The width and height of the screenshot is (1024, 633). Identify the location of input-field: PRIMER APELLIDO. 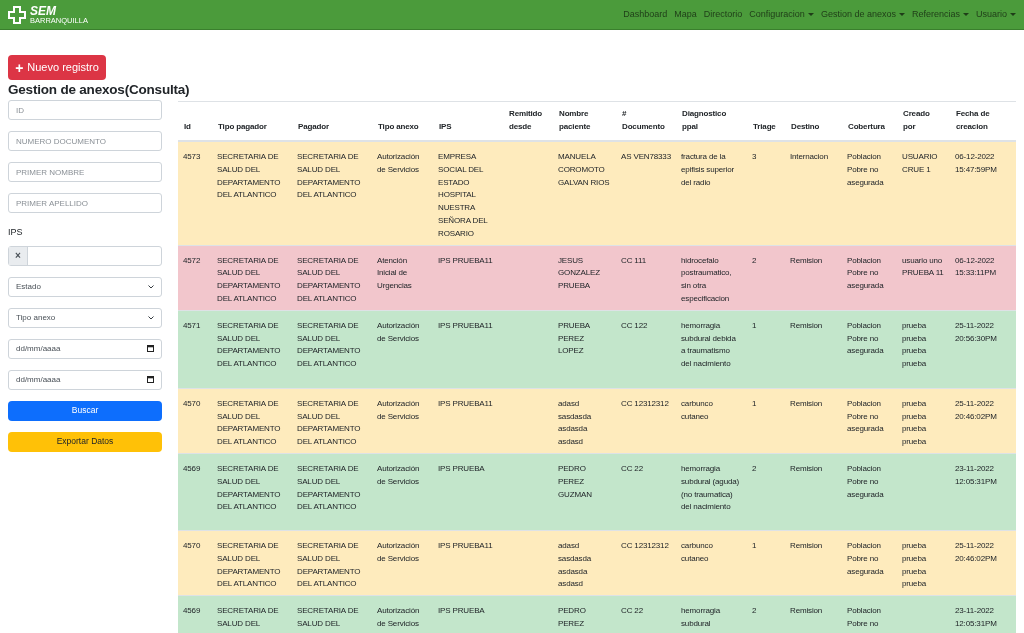
(85, 203).